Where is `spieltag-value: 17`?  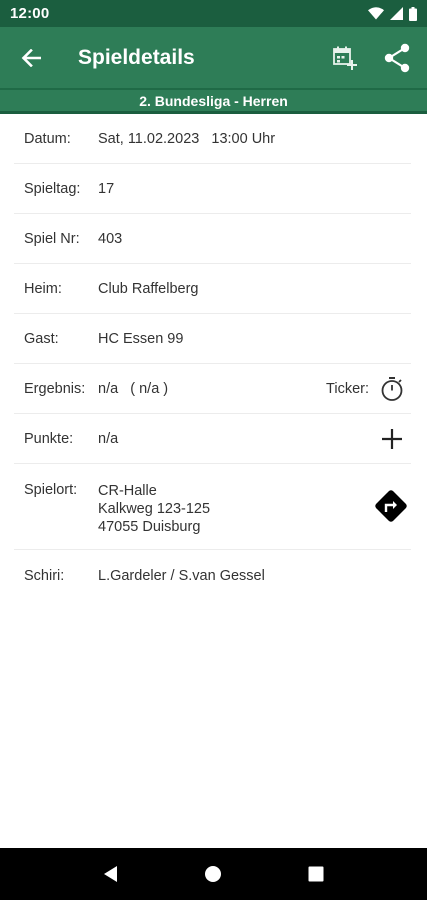 spieltag-value: 17 is located at coordinates (106, 189).